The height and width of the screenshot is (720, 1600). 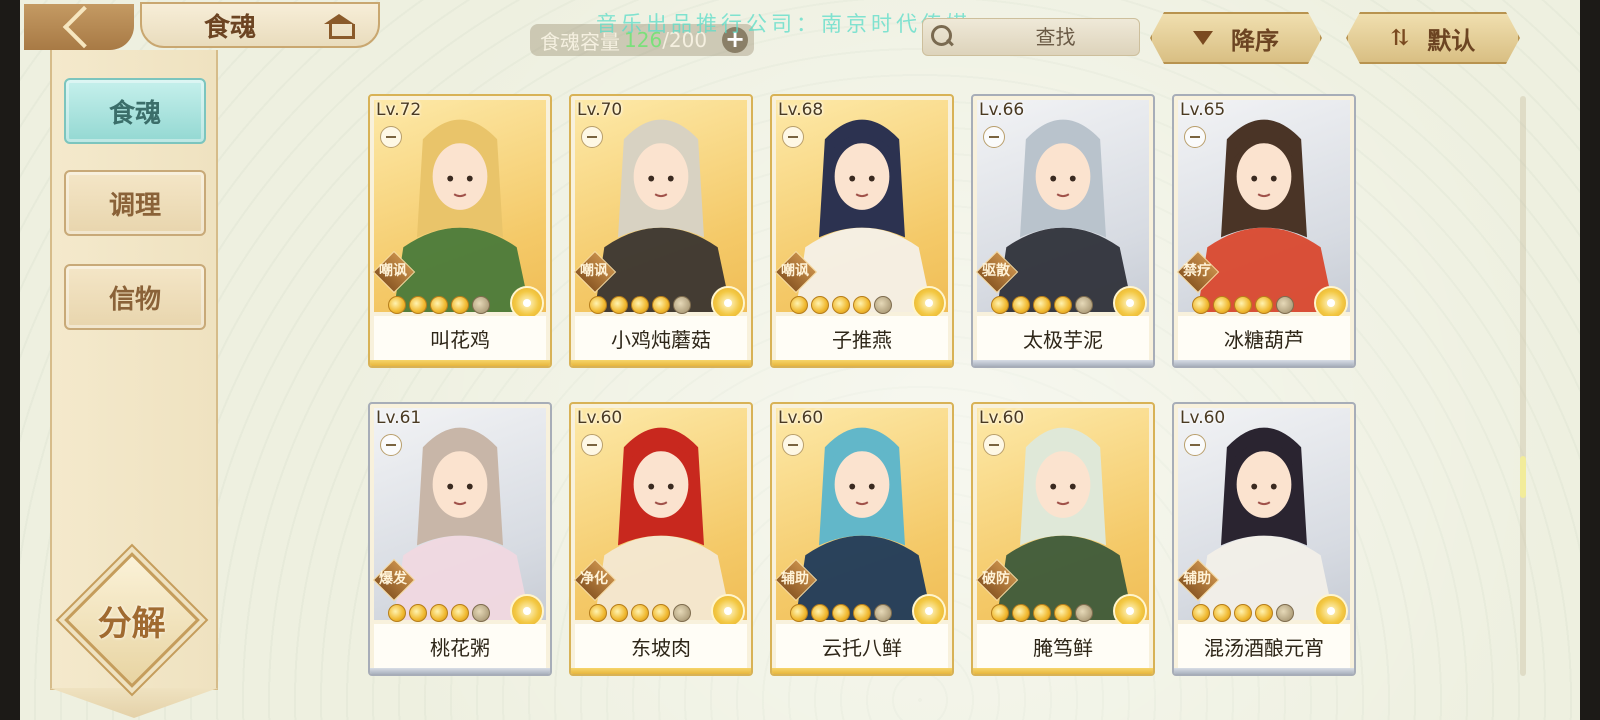 I want to click on page-title: 食魂, so click(x=230, y=27).